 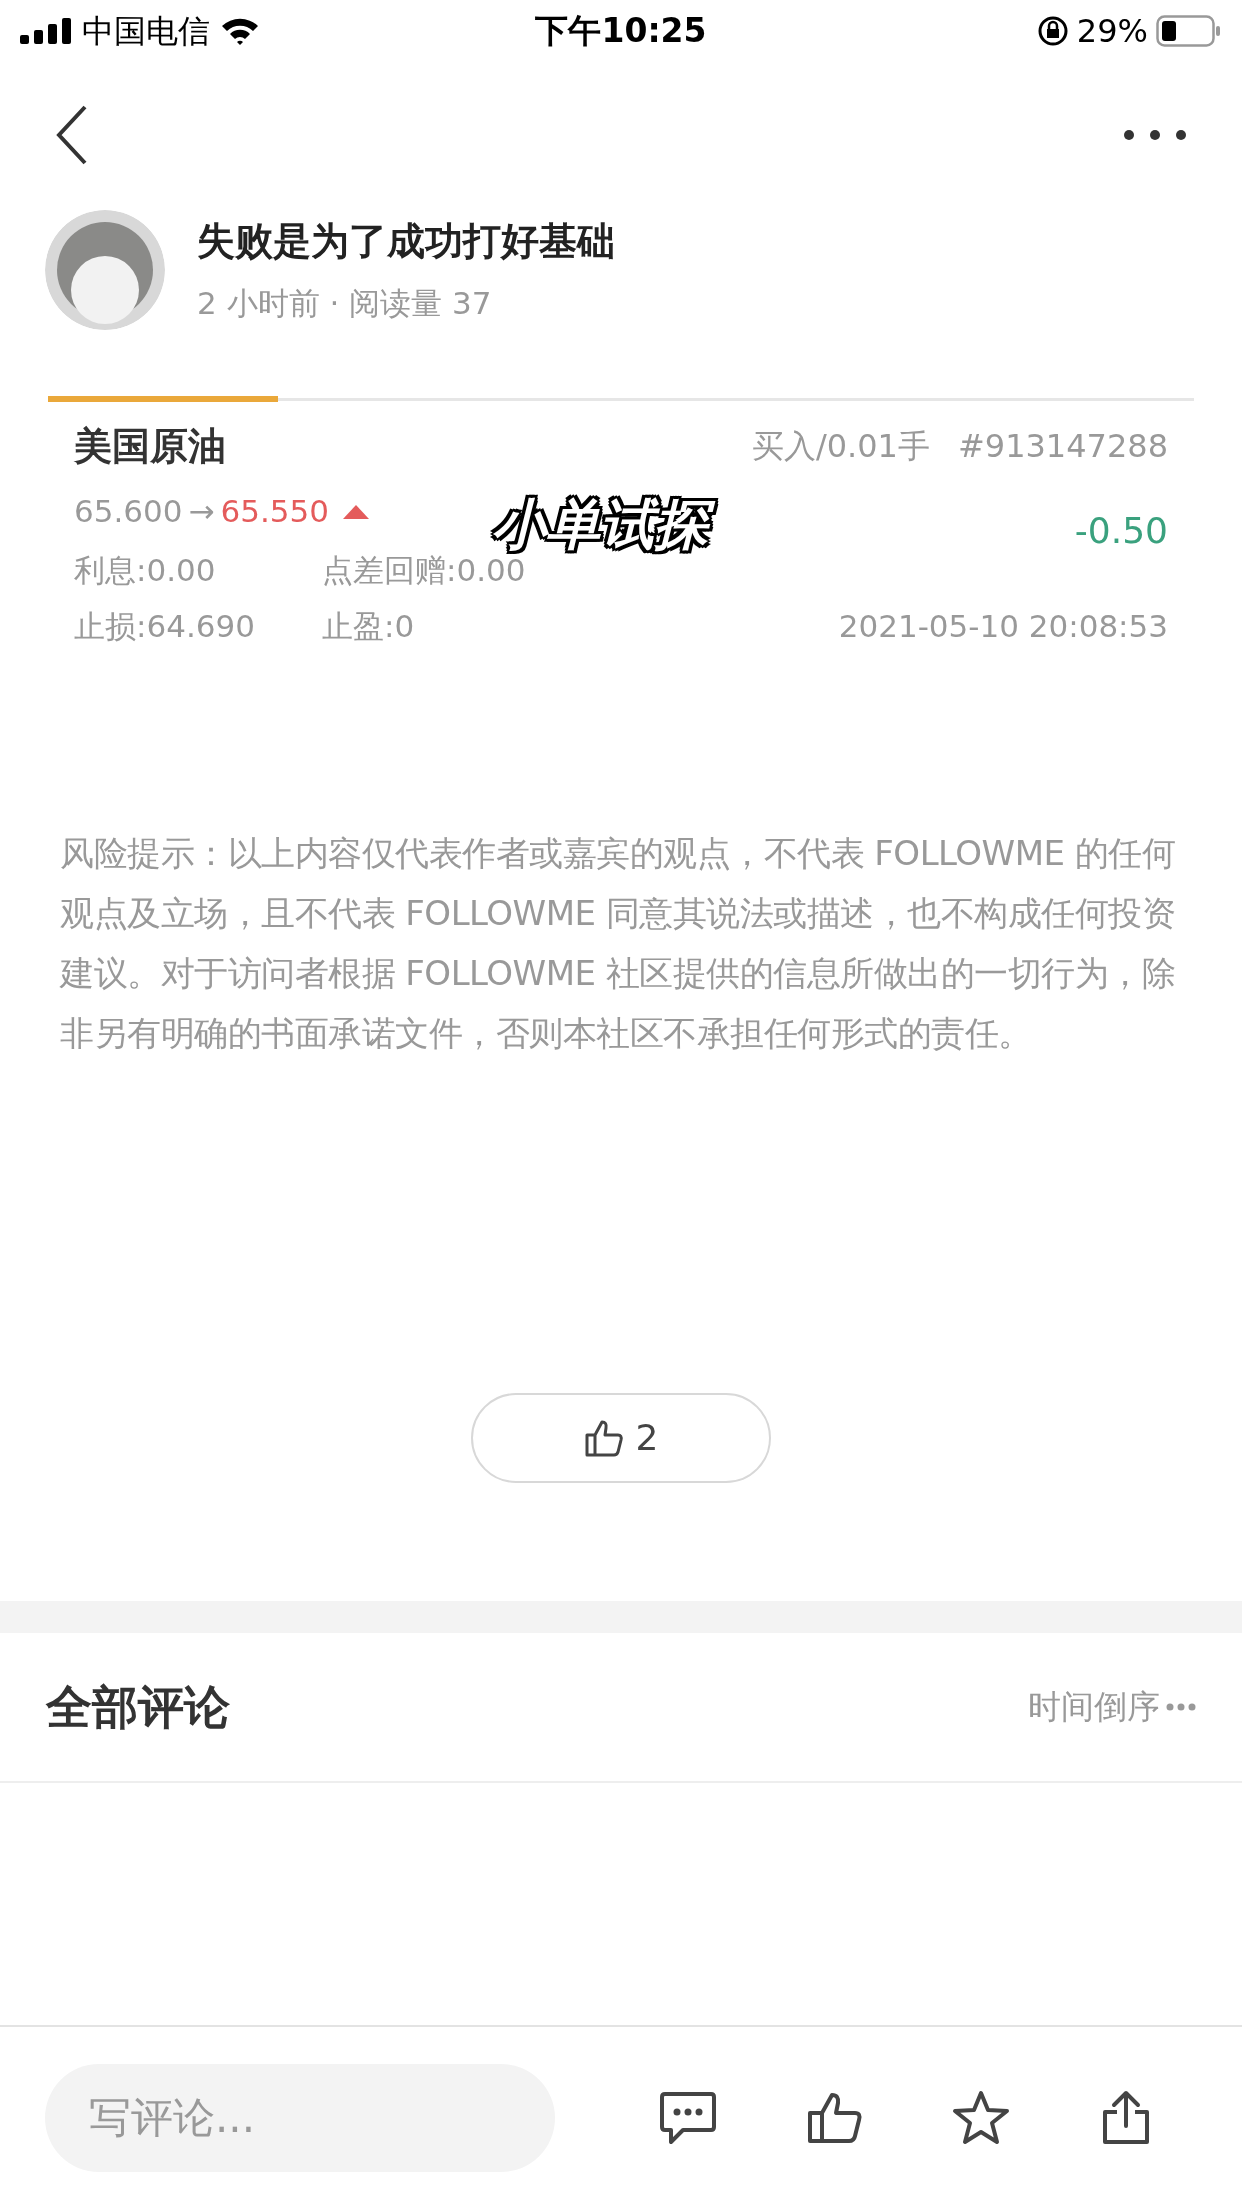 I want to click on interest: 利息:0.00, so click(x=145, y=570).